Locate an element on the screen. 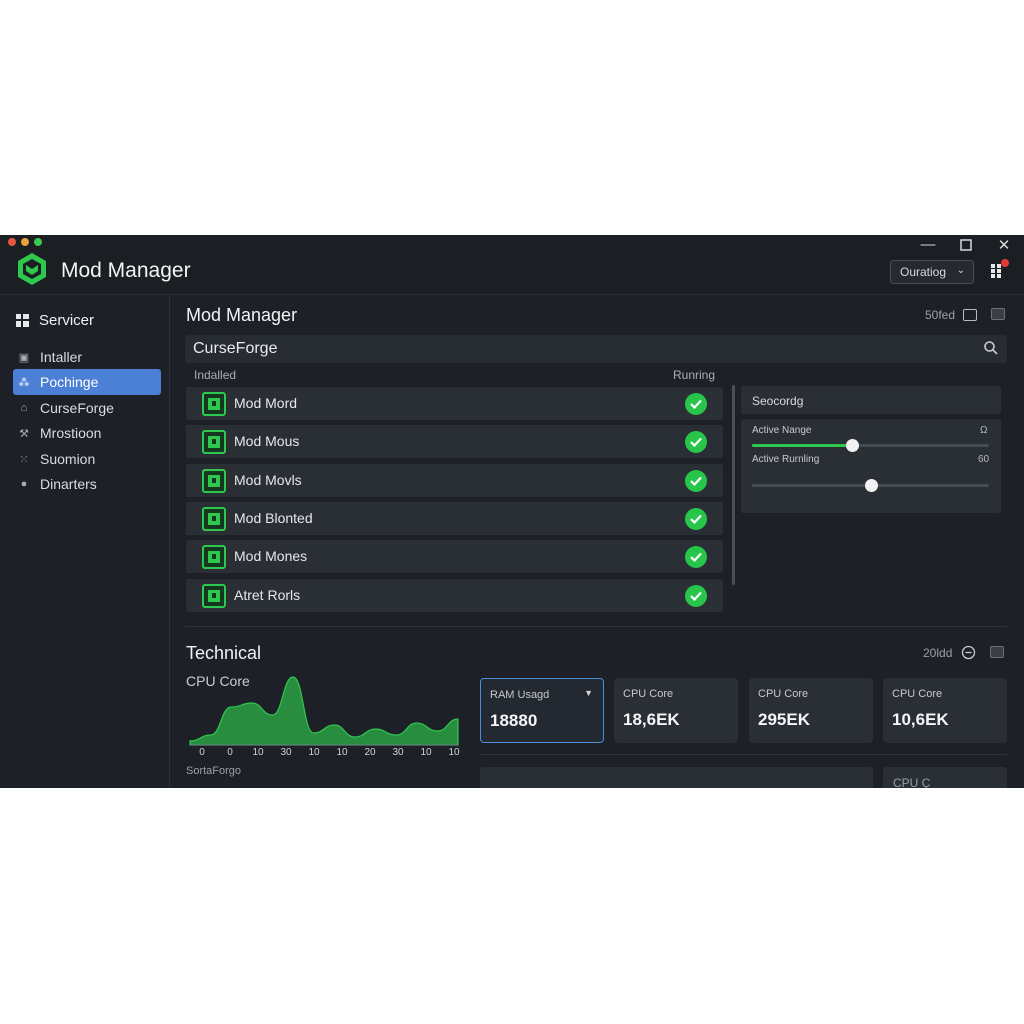 The width and height of the screenshot is (1024, 1024). refresh-icon is located at coordinates (968, 652).